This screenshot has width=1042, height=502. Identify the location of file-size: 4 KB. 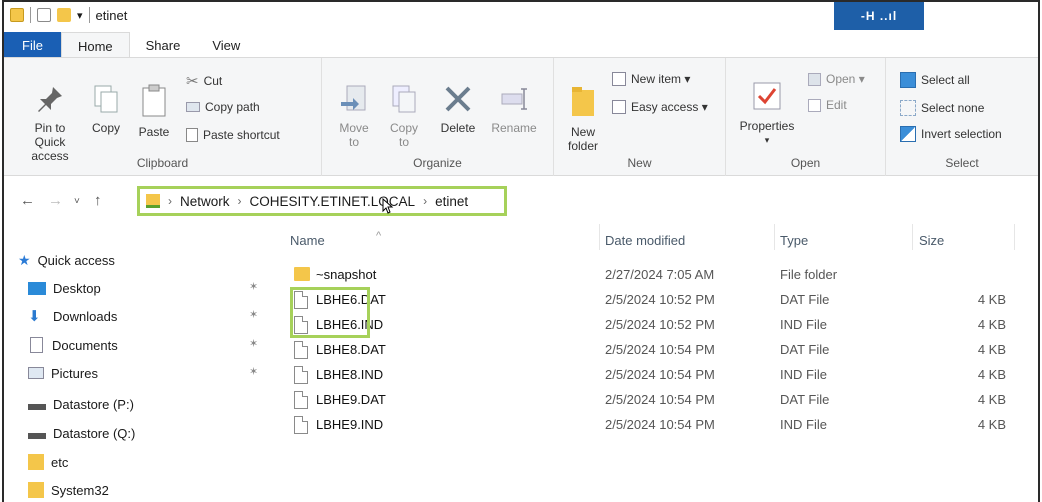
(991, 399).